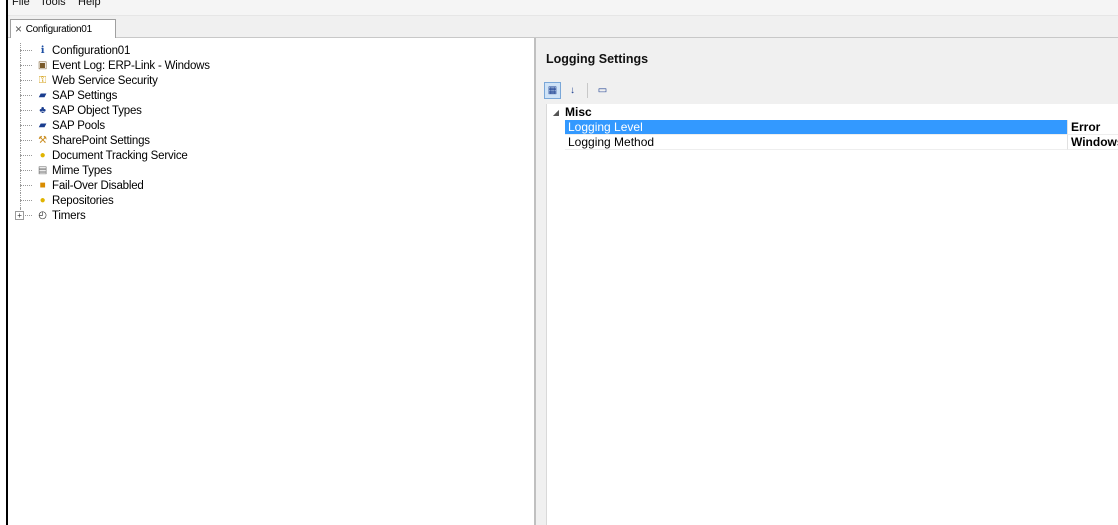 The image size is (1118, 525). What do you see at coordinates (91, 50) in the screenshot?
I see `tree-item-label: Configuration01` at bounding box center [91, 50].